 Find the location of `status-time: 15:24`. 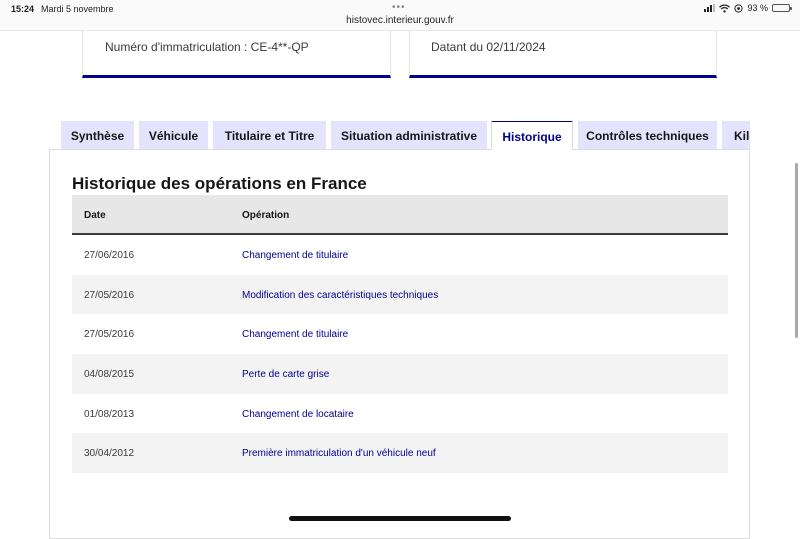

status-time: 15:24 is located at coordinates (23, 9).